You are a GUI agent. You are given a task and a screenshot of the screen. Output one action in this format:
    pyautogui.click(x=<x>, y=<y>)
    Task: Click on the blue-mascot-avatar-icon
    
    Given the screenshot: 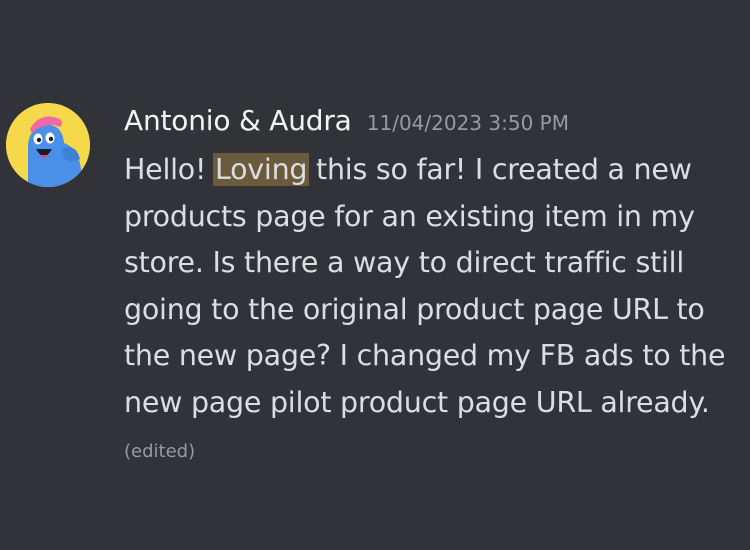 What is the action you would take?
    pyautogui.click(x=48, y=145)
    